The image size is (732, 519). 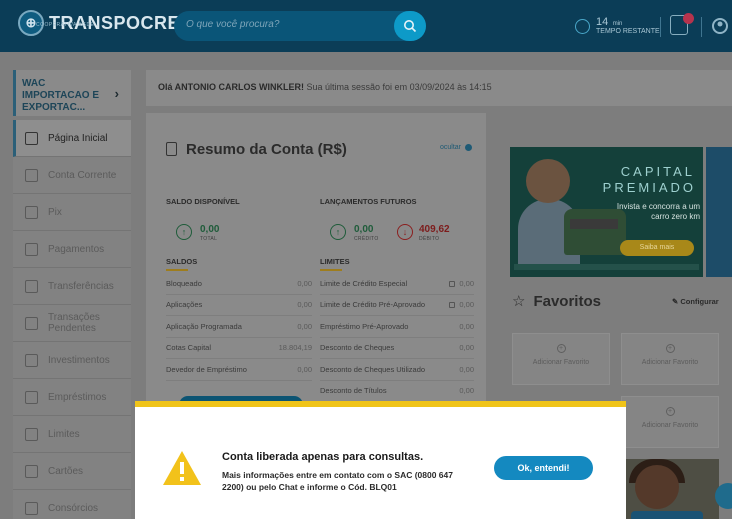 I want to click on limits-label: LIMITES, so click(x=335, y=261).